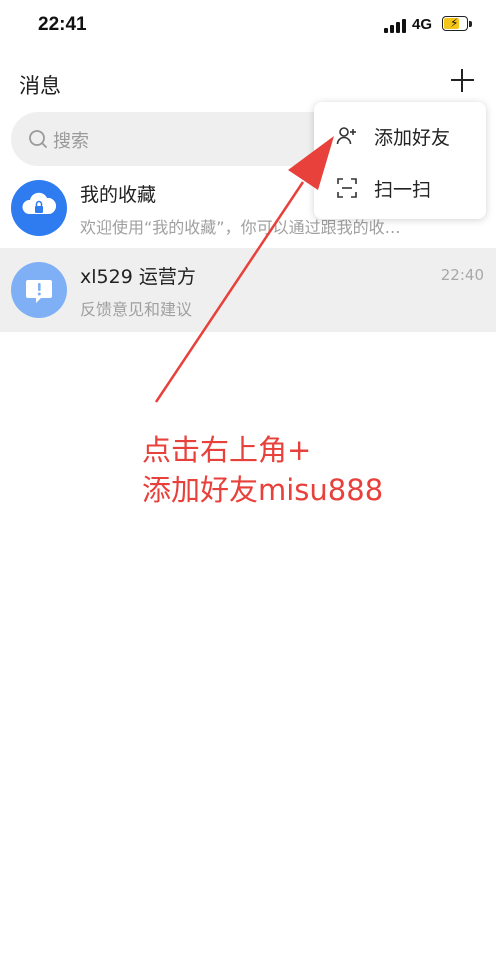 The height and width of the screenshot is (976, 496). I want to click on menu-item-add-friend: 添加好友, so click(400, 136).